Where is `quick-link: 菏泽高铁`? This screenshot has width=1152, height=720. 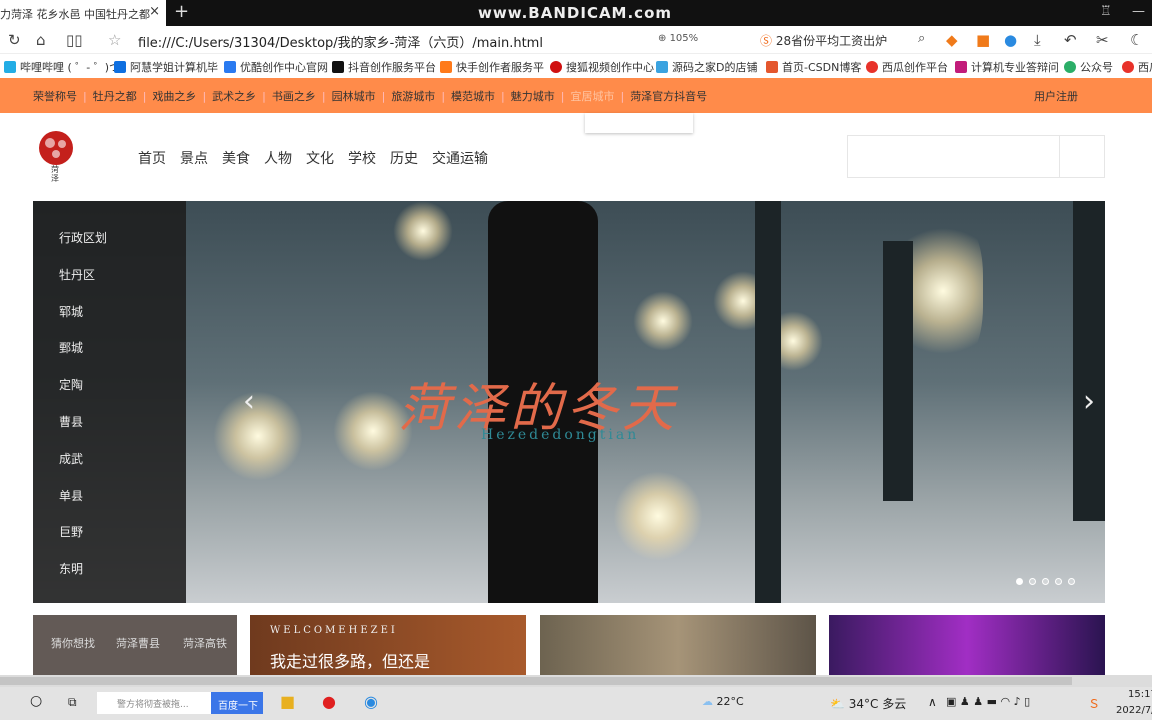
quick-link: 菏泽高铁 is located at coordinates (205, 643).